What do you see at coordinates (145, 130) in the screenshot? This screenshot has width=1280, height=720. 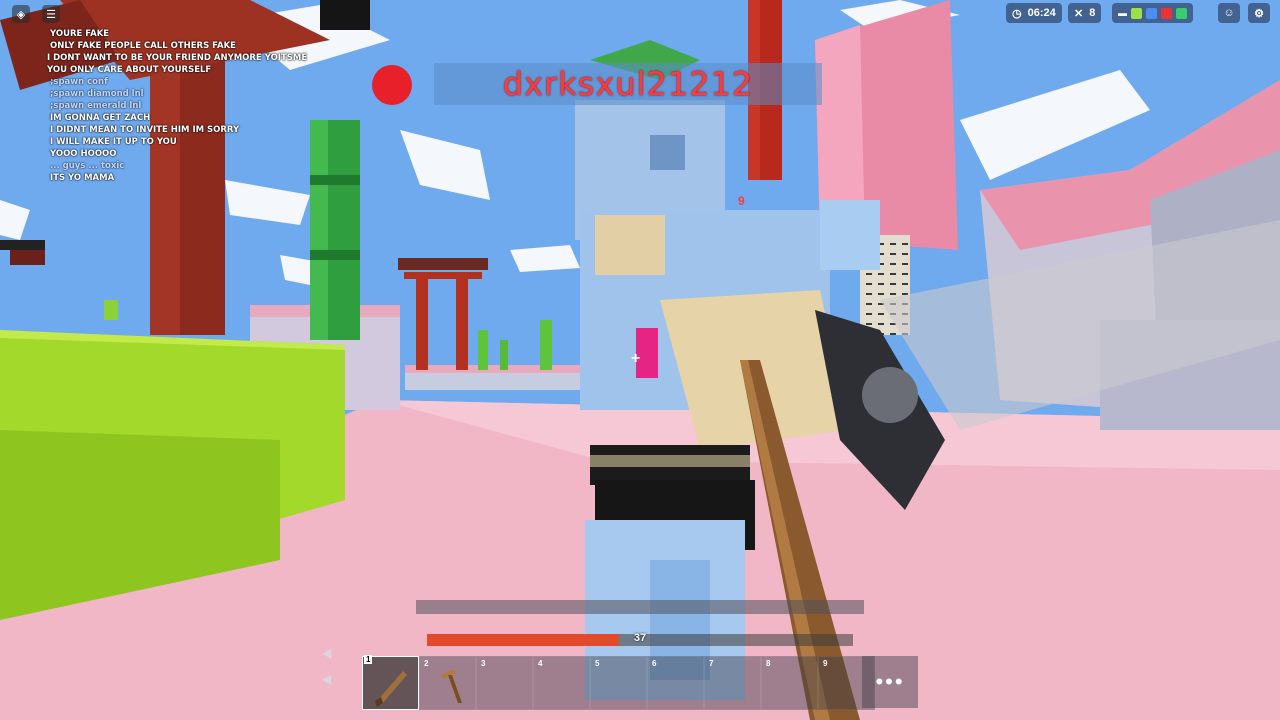 I see `chat-message: I DIDNT MEAN TO INVITE HIM IM SORRY` at bounding box center [145, 130].